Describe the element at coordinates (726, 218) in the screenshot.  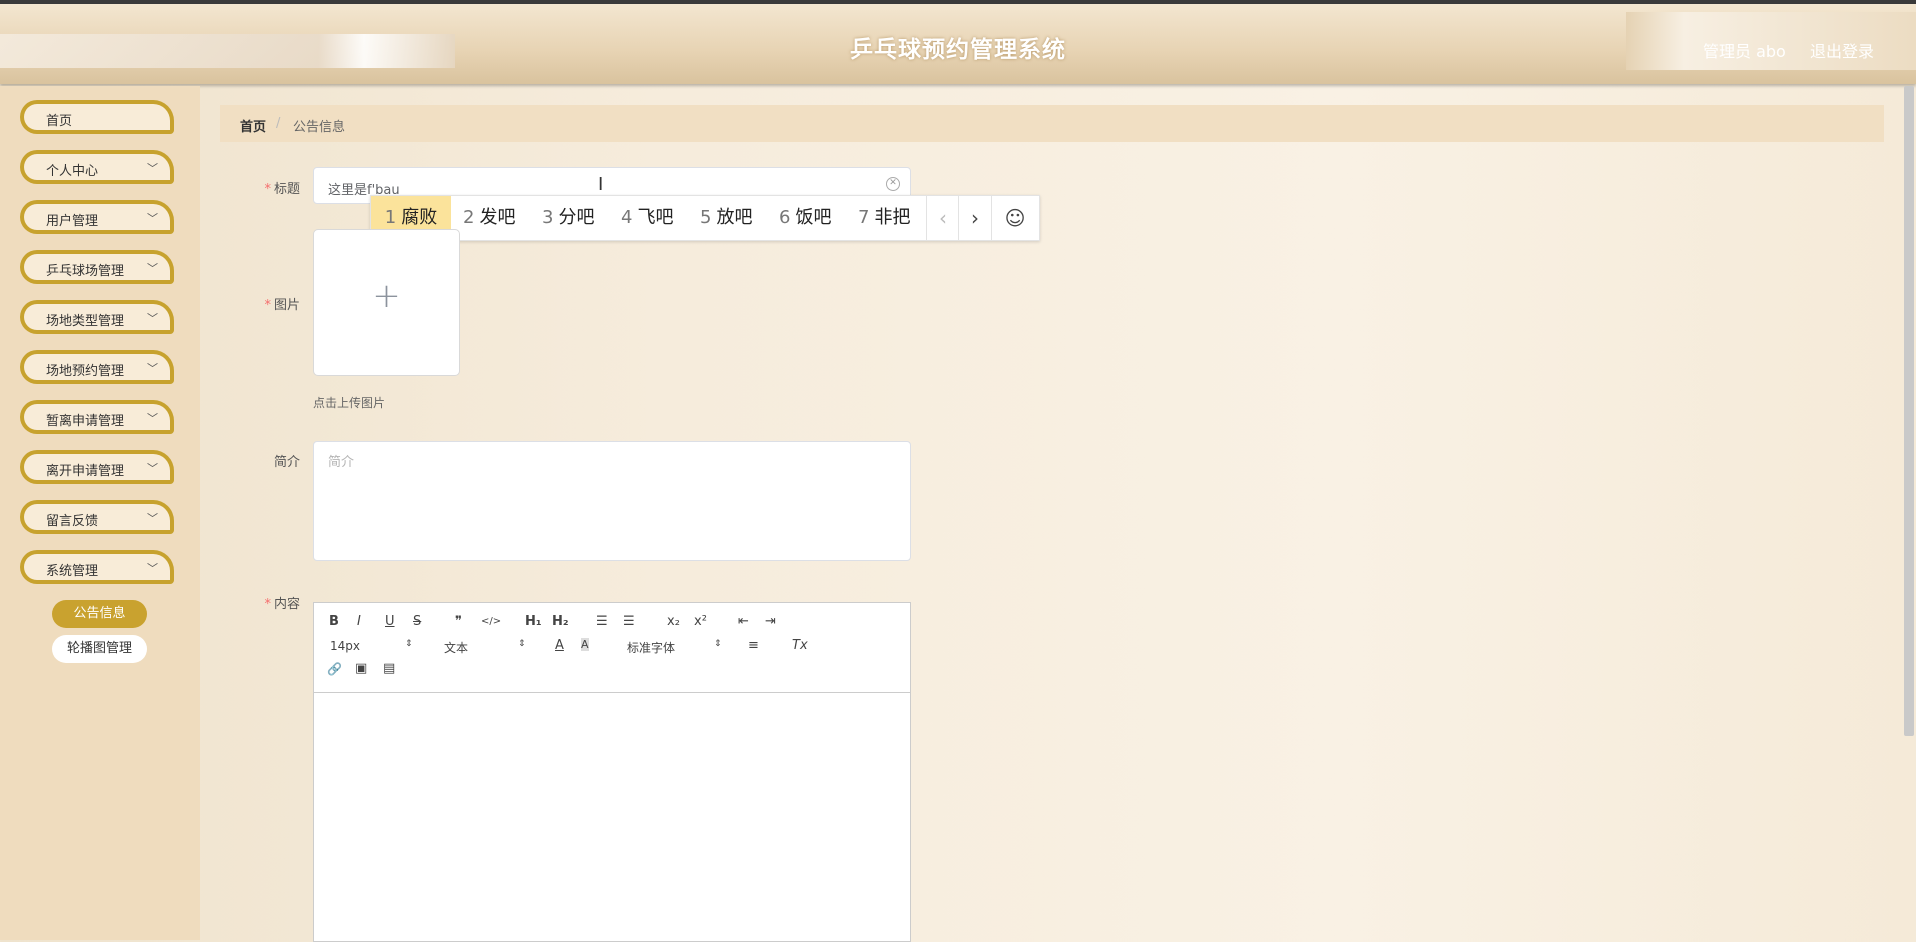
I see `ime-candidate-5: 5 放吧` at that location.